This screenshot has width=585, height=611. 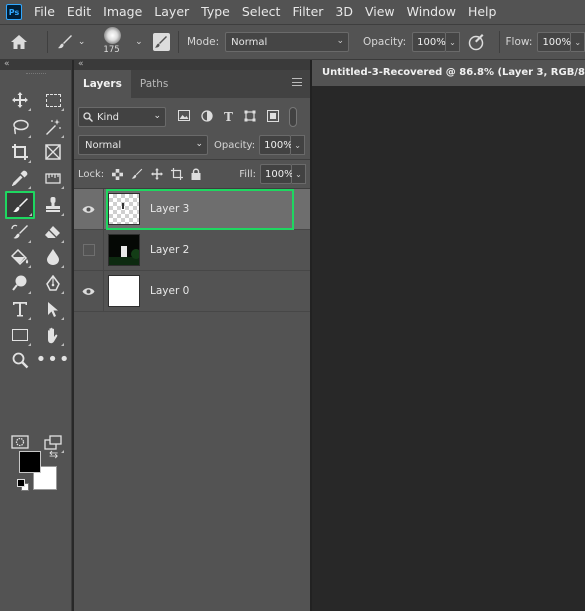 What do you see at coordinates (207, 116) in the screenshot?
I see `adjustment-filter-icon` at bounding box center [207, 116].